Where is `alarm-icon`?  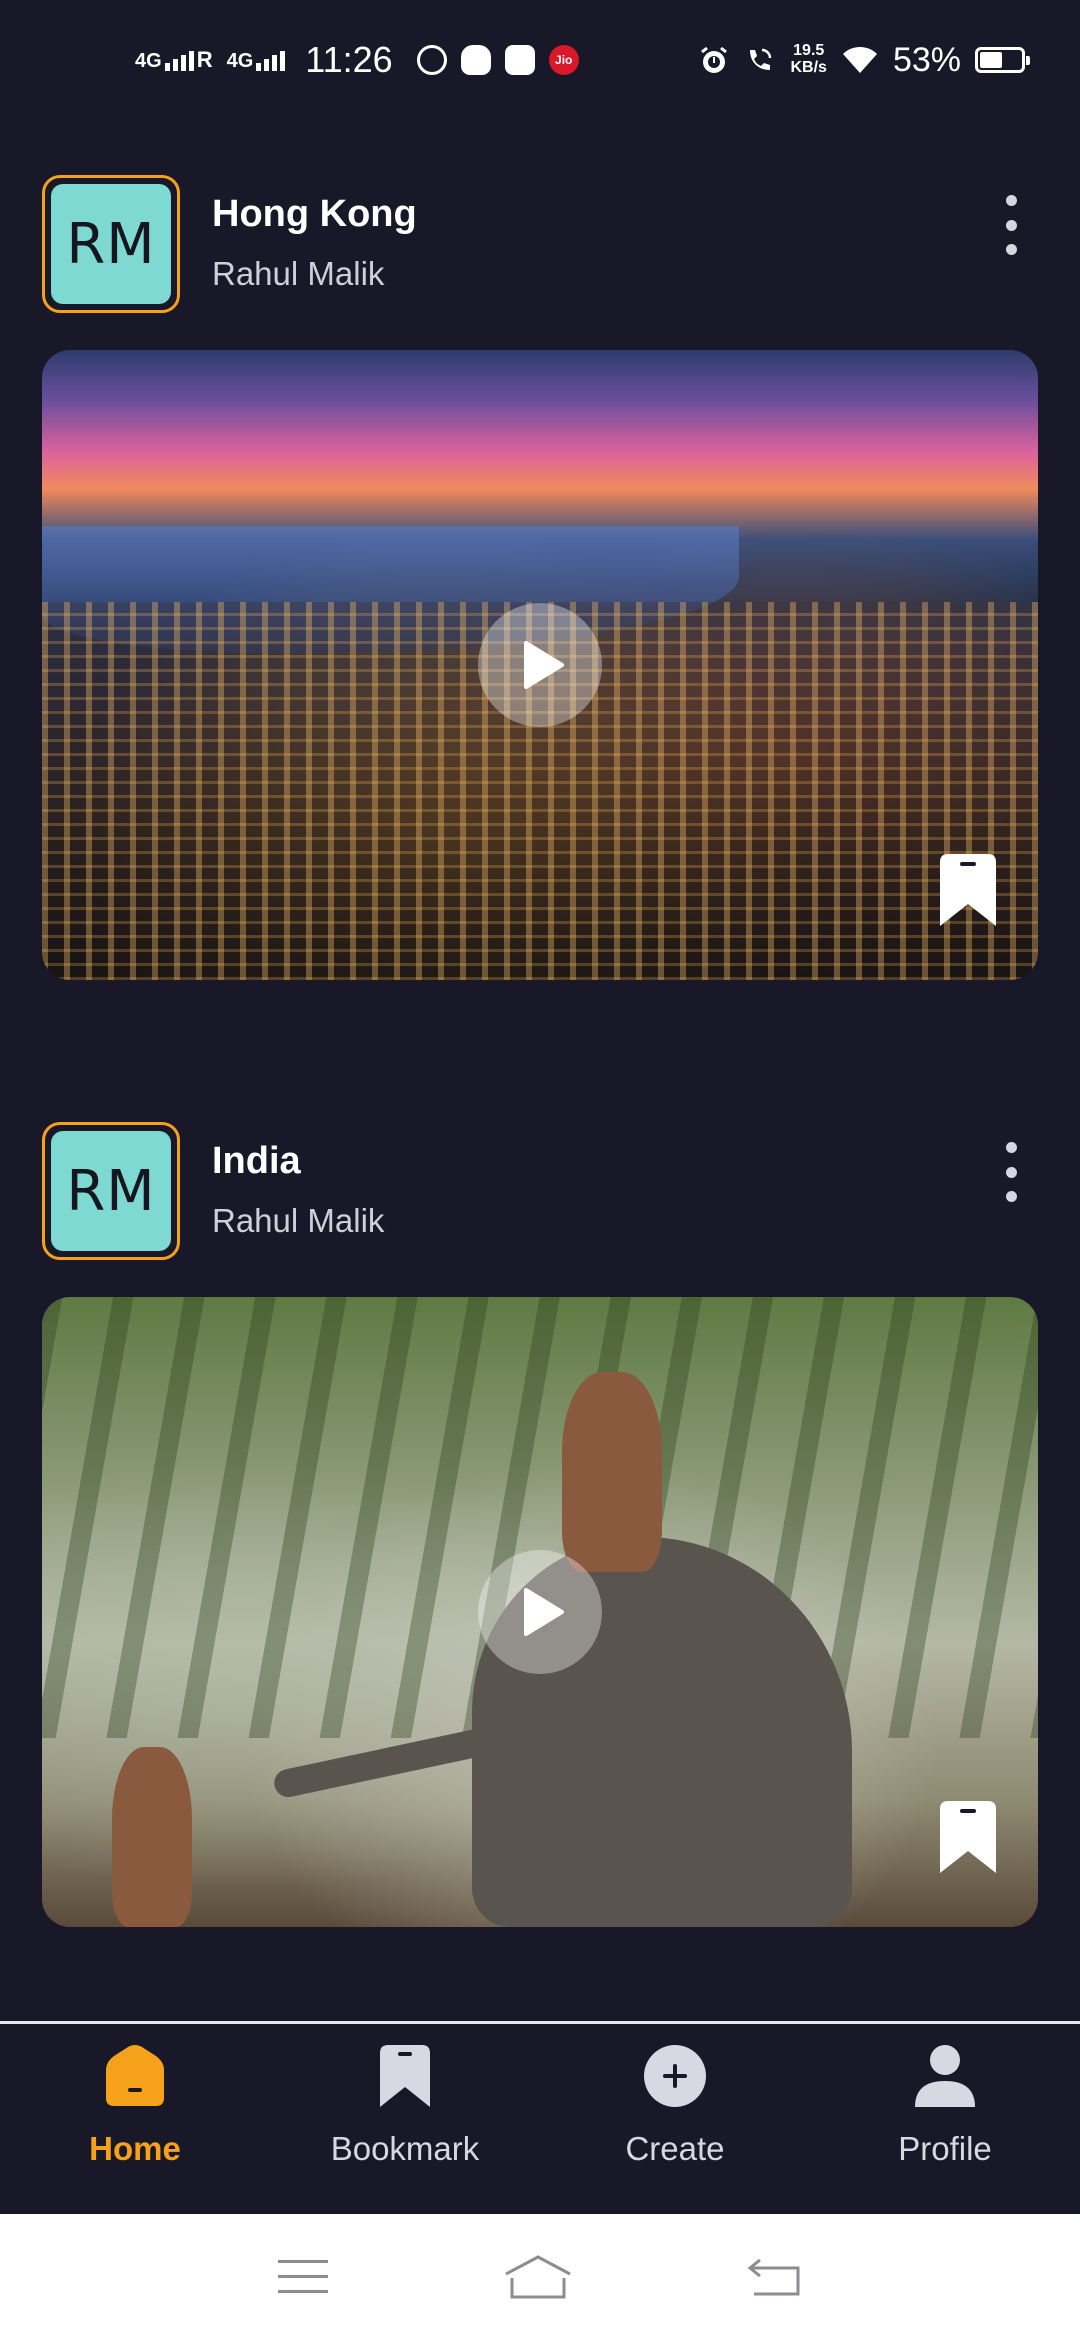
alarm-icon is located at coordinates (714, 59).